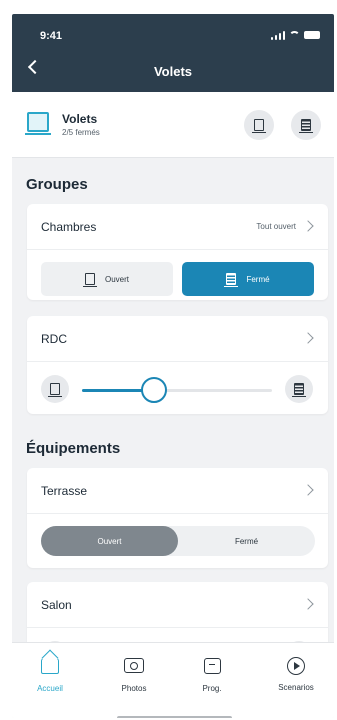  What do you see at coordinates (64, 491) in the screenshot?
I see `equipment-name: Terrasse` at bounding box center [64, 491].